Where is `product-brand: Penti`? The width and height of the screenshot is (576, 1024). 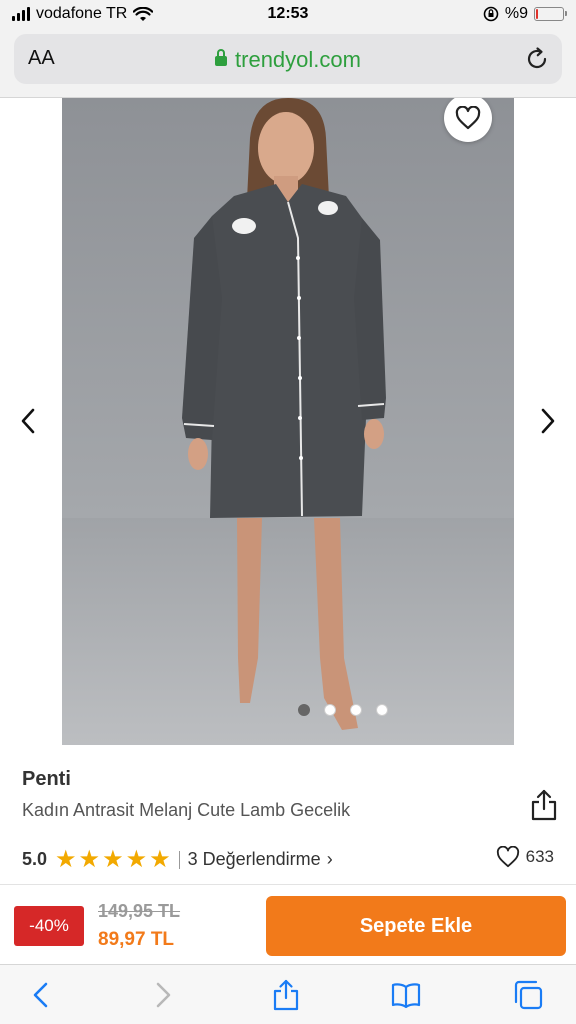 product-brand: Penti is located at coordinates (46, 779).